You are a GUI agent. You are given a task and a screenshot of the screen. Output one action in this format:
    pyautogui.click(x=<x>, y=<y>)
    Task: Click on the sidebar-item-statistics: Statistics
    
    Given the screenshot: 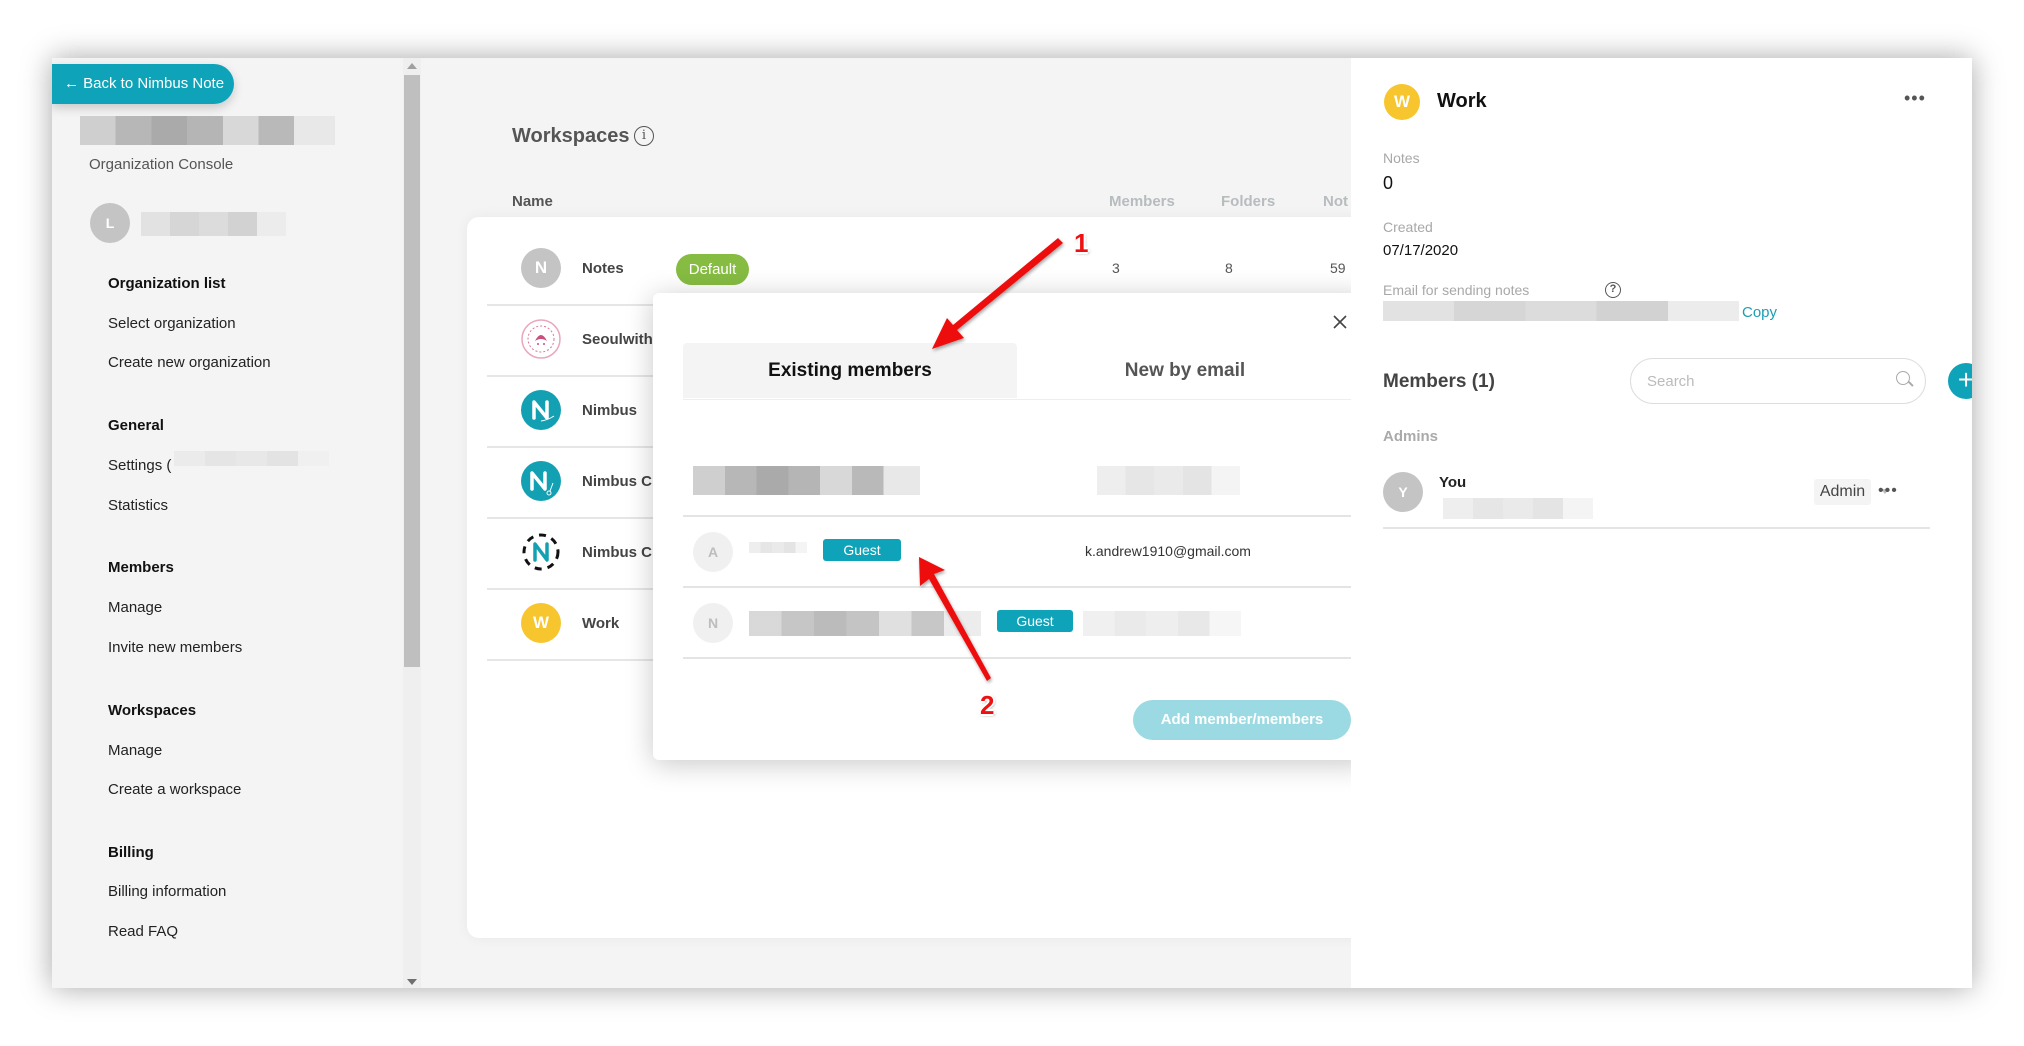 What is the action you would take?
    pyautogui.click(x=138, y=505)
    